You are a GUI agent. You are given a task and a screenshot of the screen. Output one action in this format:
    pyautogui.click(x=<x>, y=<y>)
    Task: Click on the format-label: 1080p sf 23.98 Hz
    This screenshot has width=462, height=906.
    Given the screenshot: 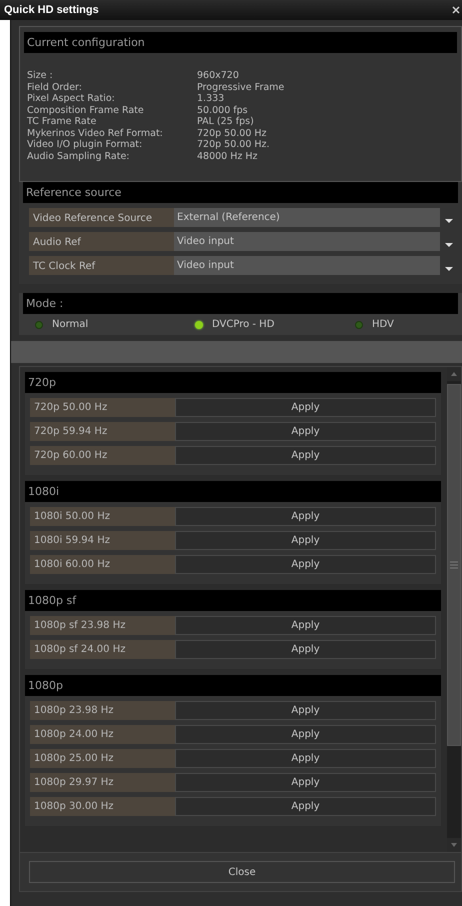 What is the action you would take?
    pyautogui.click(x=102, y=625)
    